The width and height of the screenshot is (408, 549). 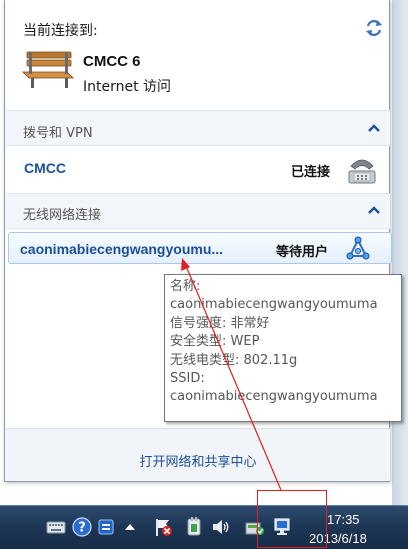 I want to click on desktop-background, so click(x=400, y=252).